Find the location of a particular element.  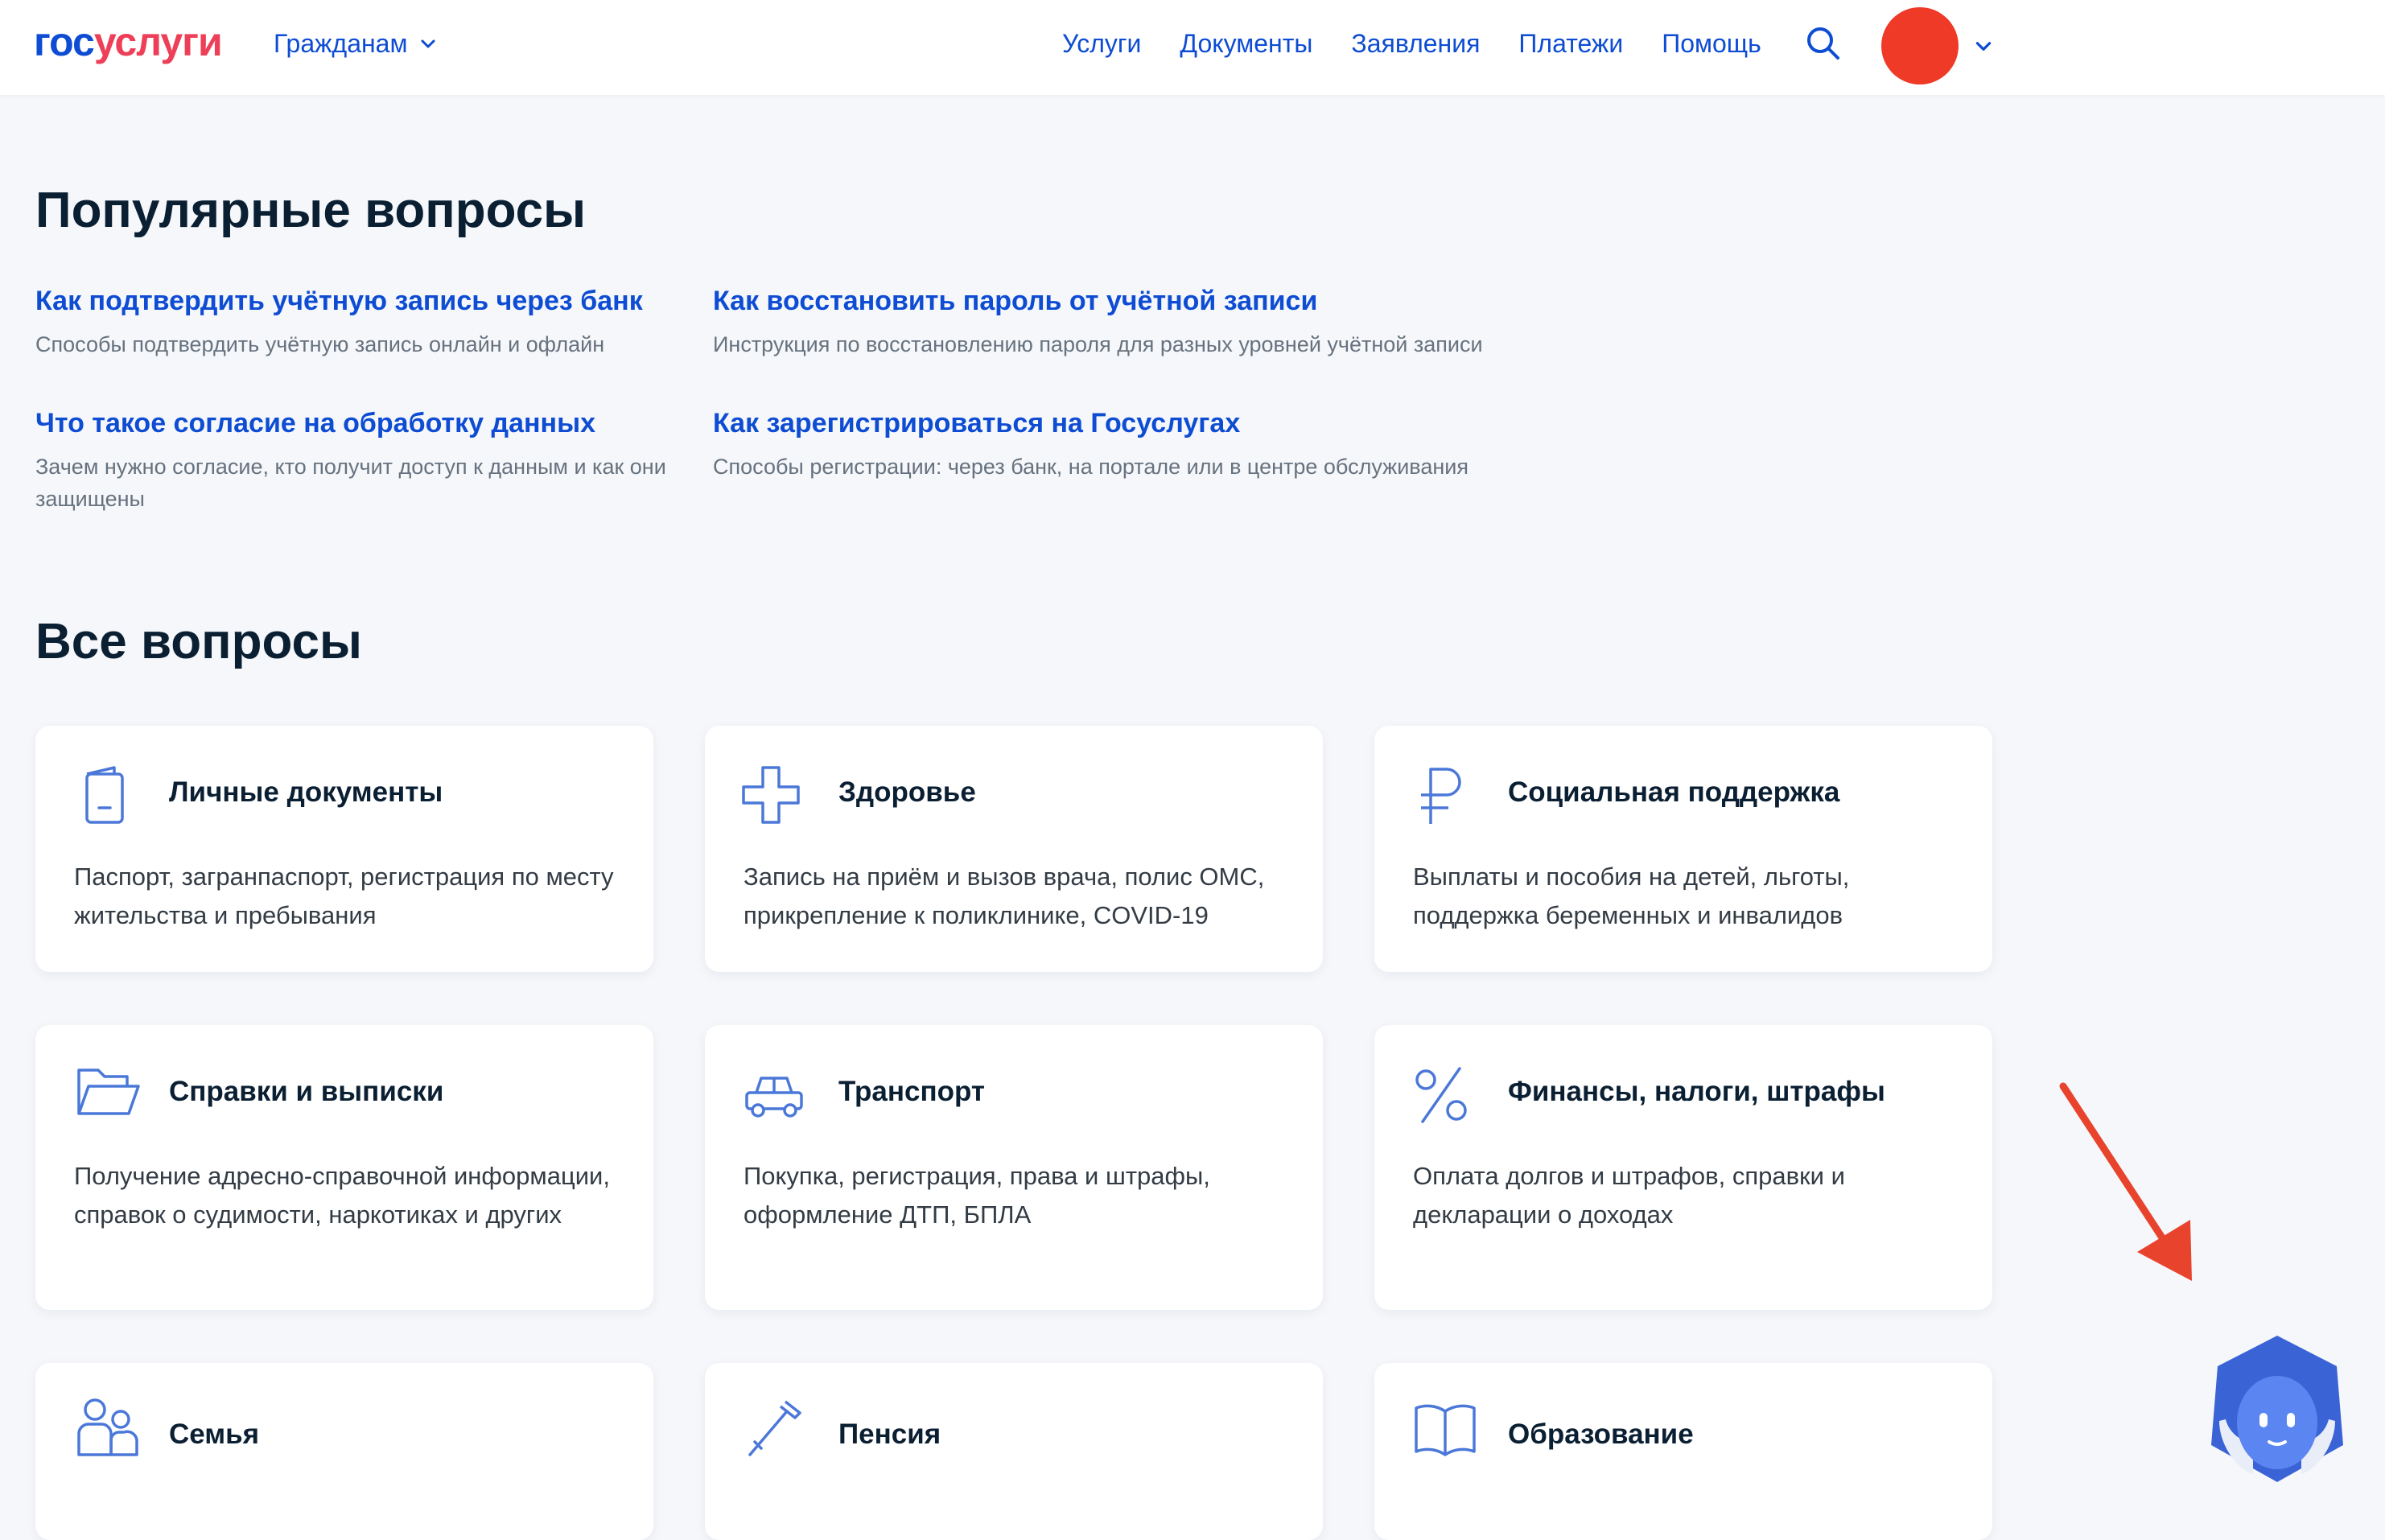

logo-text-gos: гос is located at coordinates (64, 41).